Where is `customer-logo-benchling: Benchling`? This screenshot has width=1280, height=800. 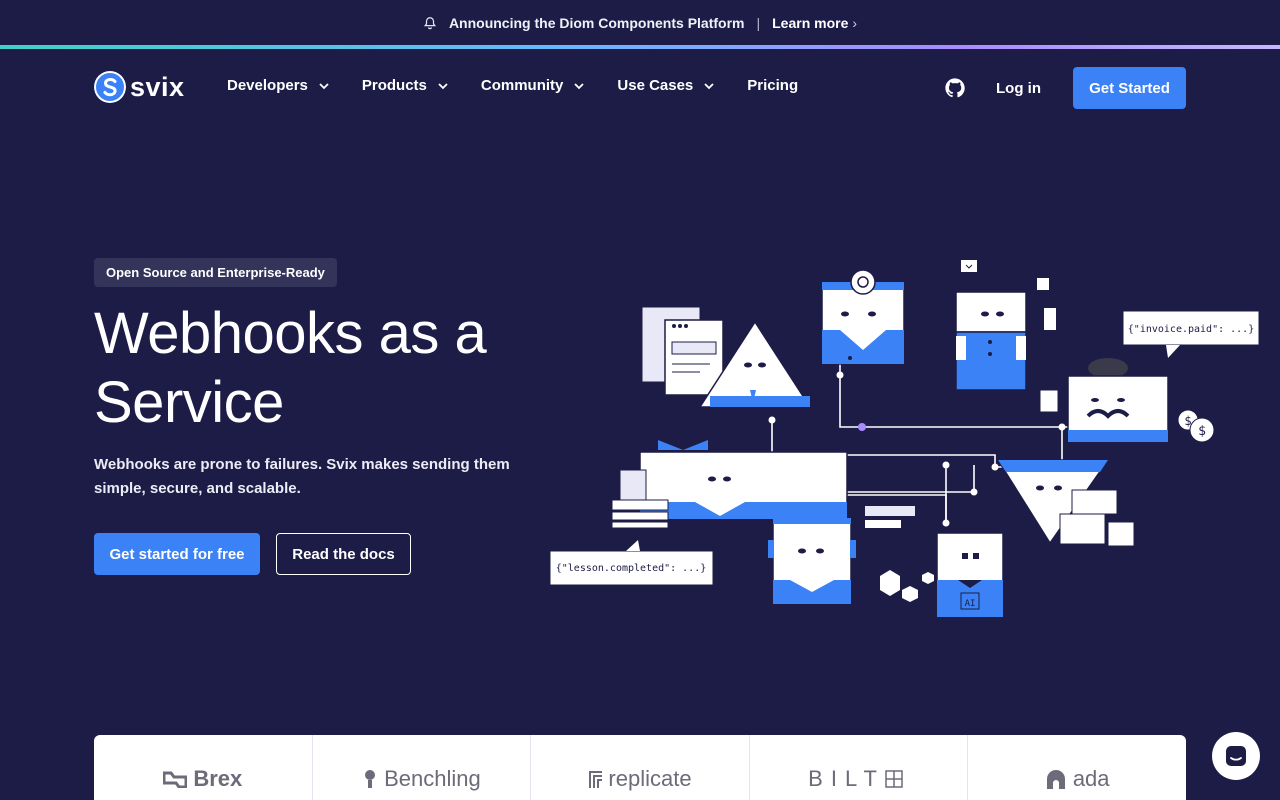
customer-logo-benchling: Benchling is located at coordinates (422, 767).